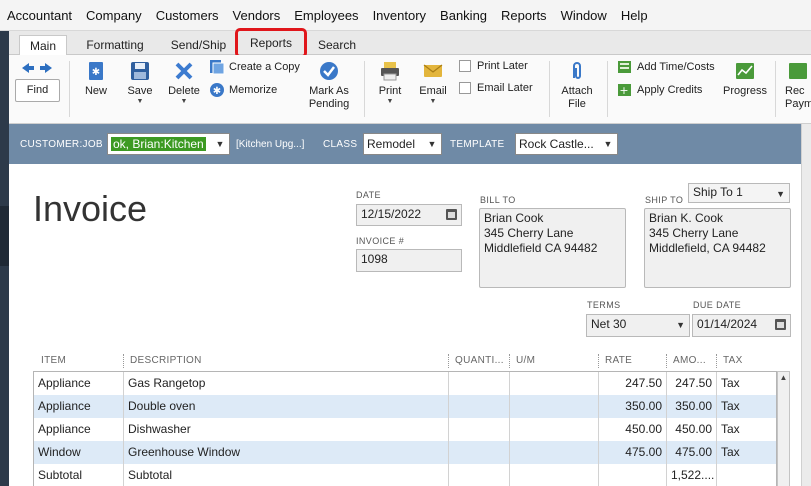  I want to click on receive-payment-button: Rec Paym, so click(798, 85).